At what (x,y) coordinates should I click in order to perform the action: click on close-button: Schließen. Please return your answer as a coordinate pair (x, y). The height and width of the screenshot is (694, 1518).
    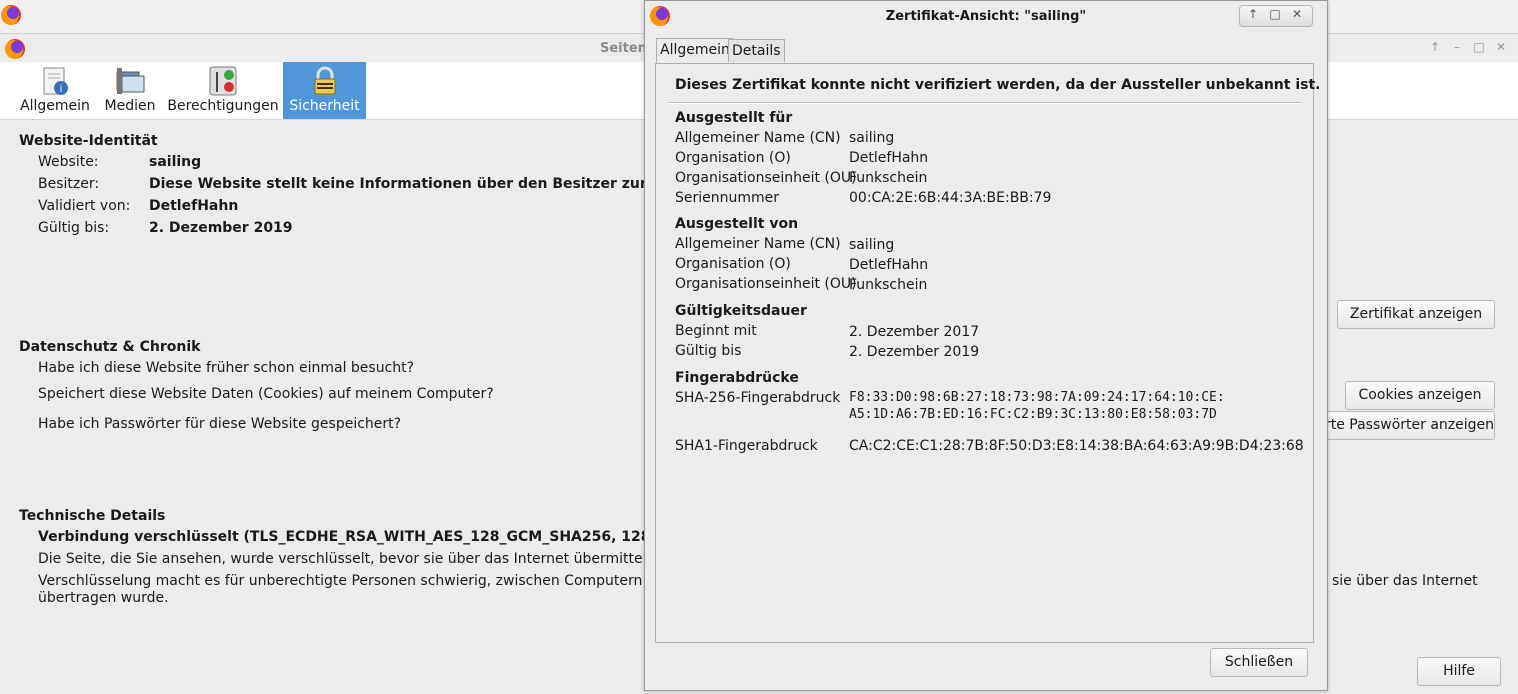
    Looking at the image, I should click on (1259, 662).